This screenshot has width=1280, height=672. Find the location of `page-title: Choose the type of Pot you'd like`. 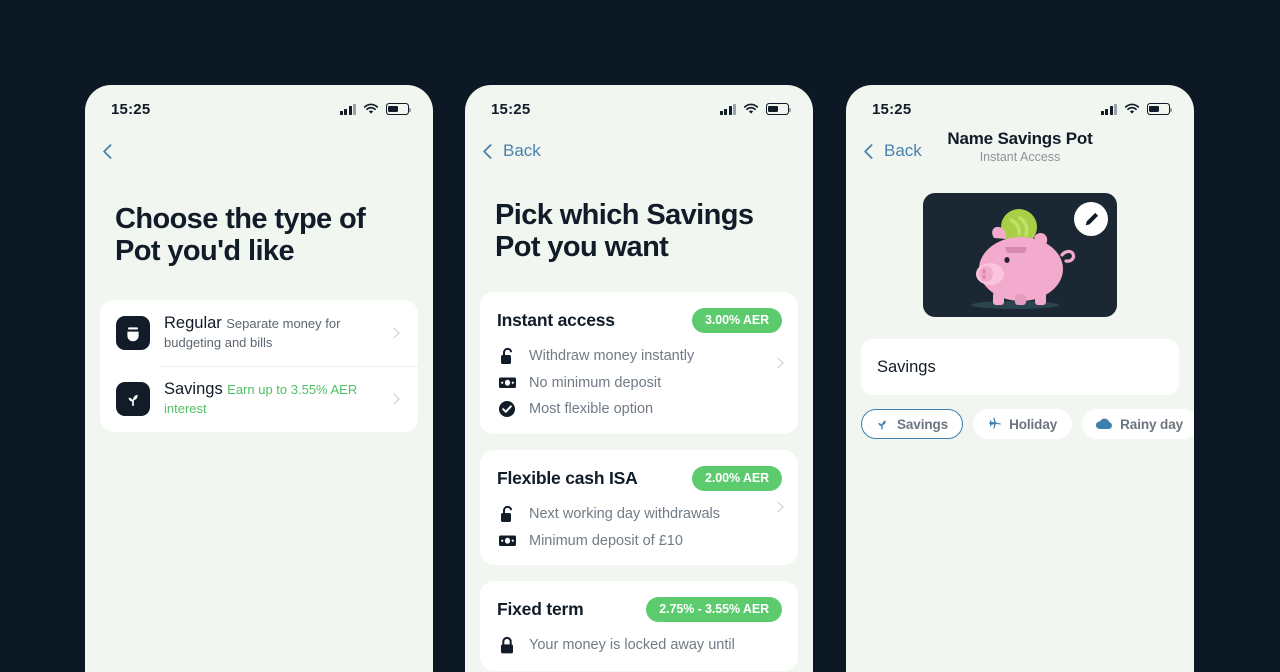

page-title: Choose the type of Pot you'd like is located at coordinates (240, 235).